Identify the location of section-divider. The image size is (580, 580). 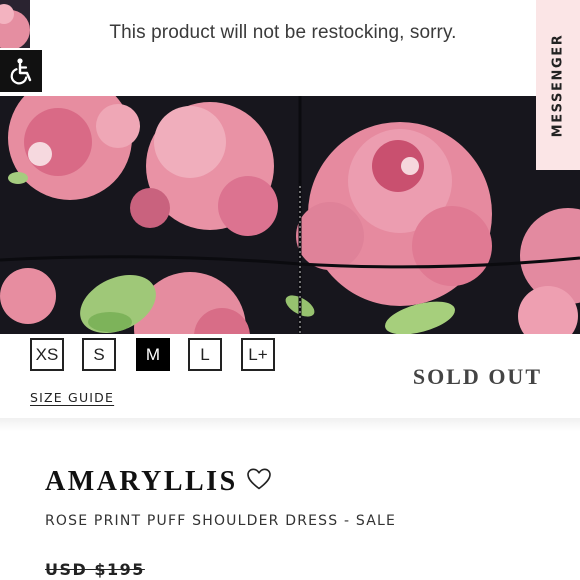
(290, 425).